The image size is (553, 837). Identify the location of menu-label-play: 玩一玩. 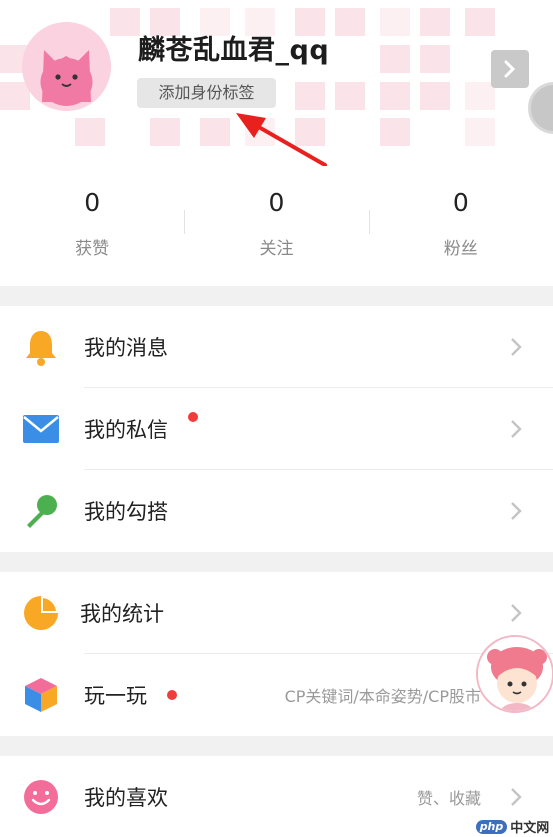
(115, 696).